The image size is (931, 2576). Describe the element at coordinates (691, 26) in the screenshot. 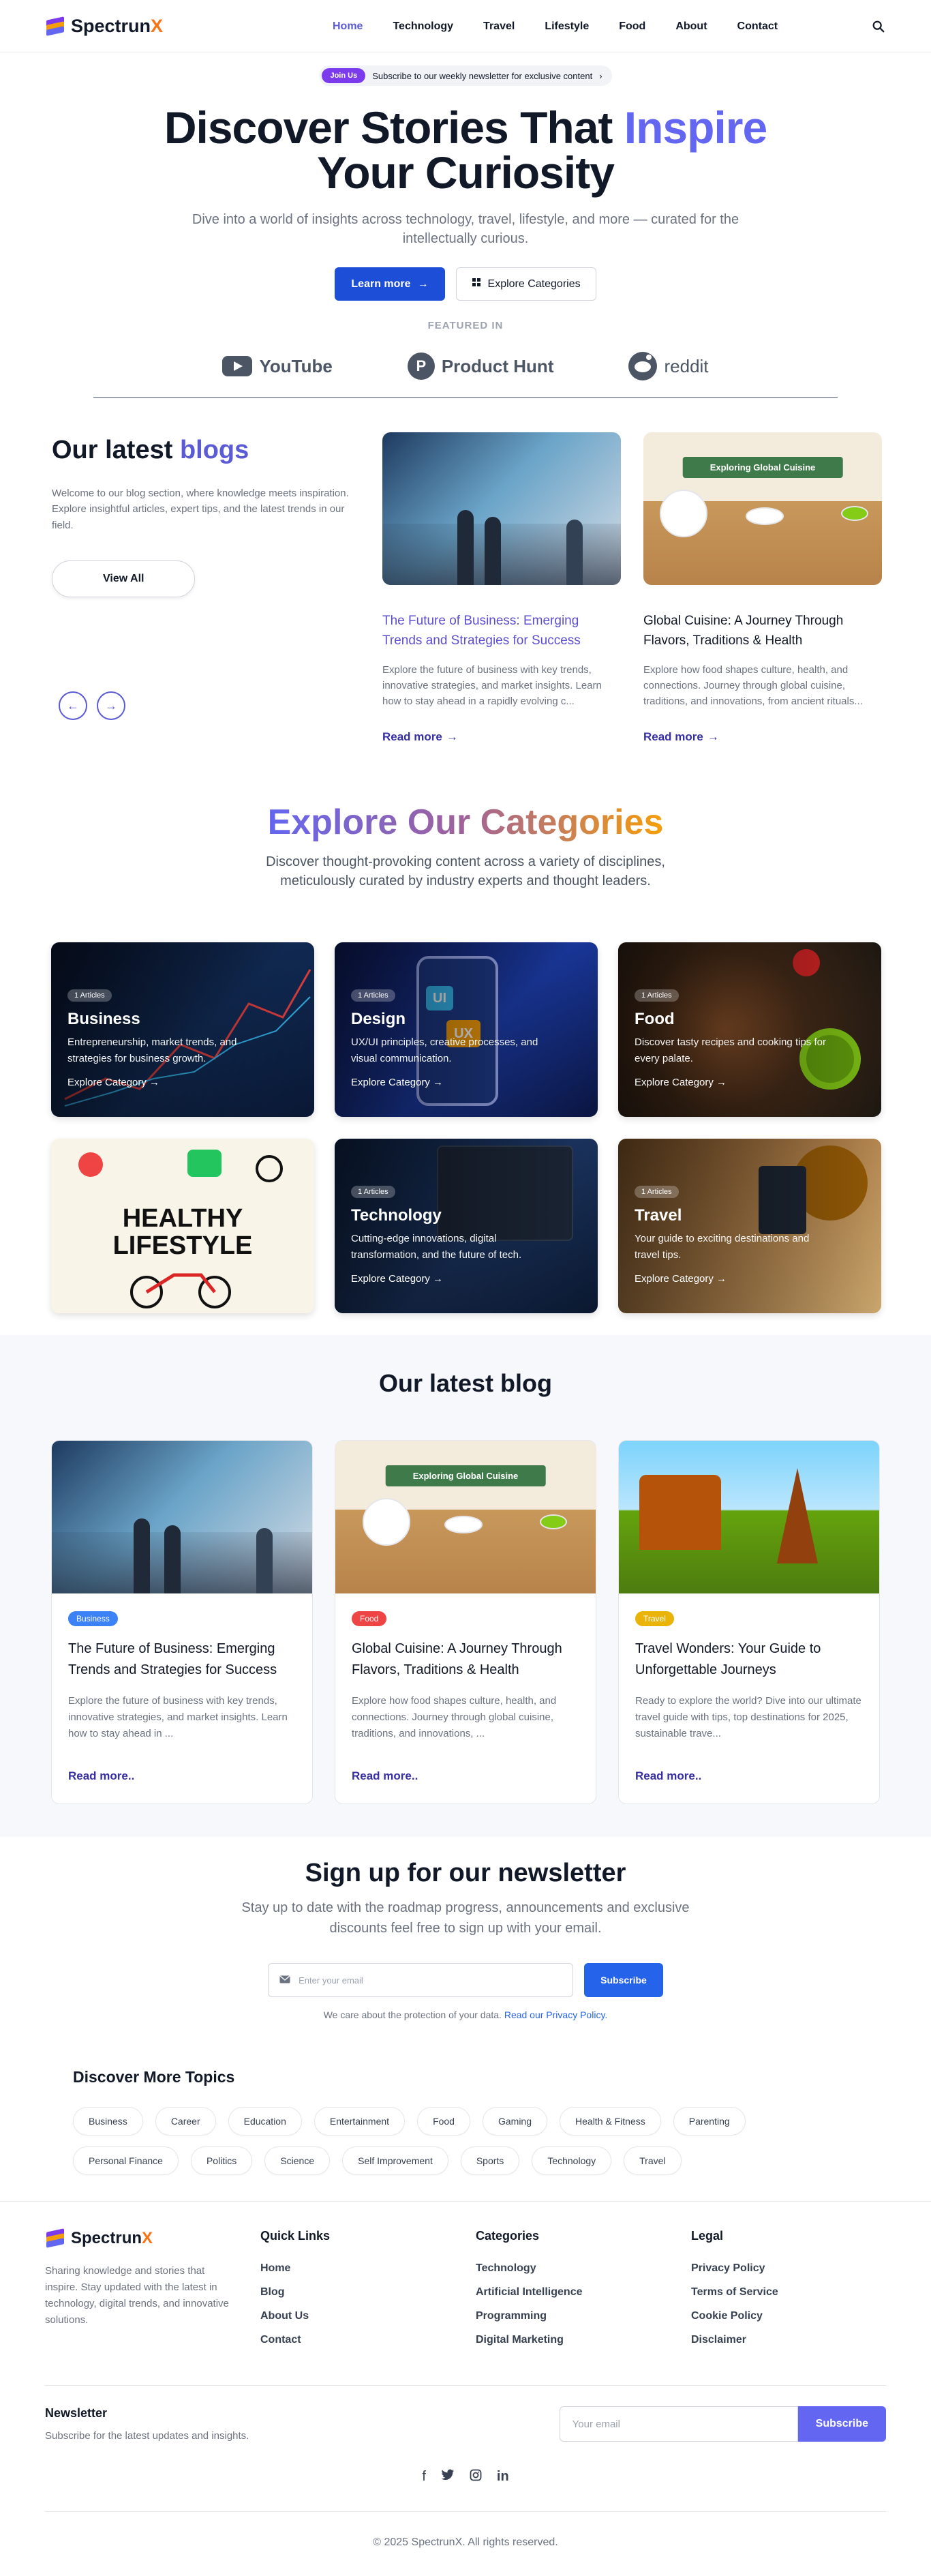

I see `nav-link-about: About` at that location.